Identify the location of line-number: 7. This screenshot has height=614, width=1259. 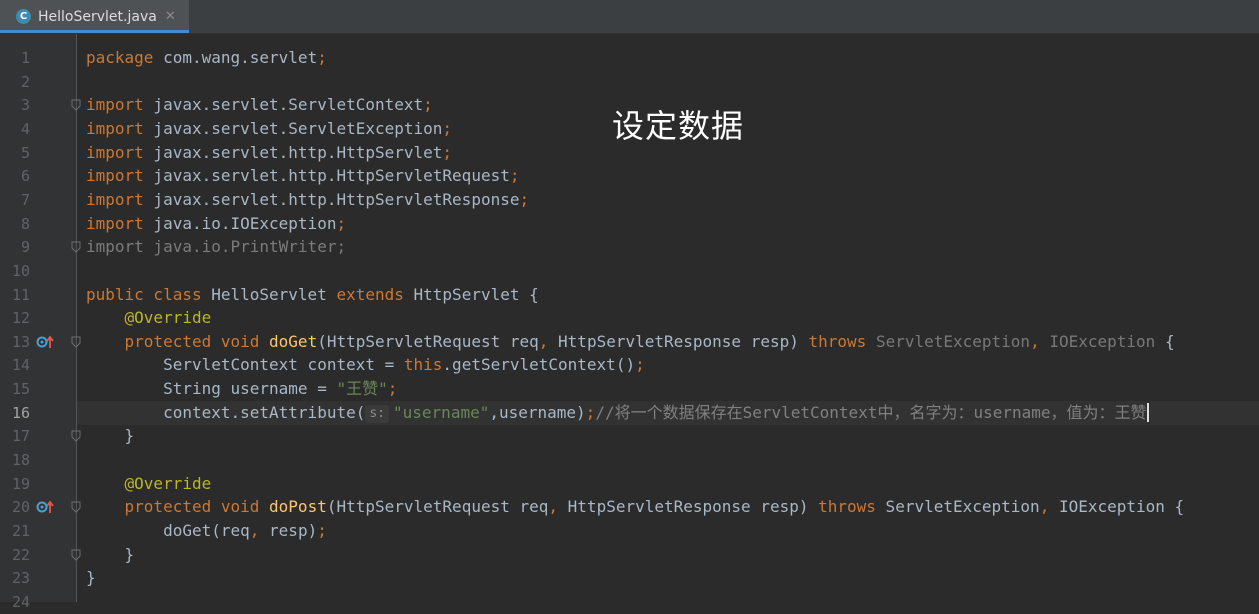
(25, 199).